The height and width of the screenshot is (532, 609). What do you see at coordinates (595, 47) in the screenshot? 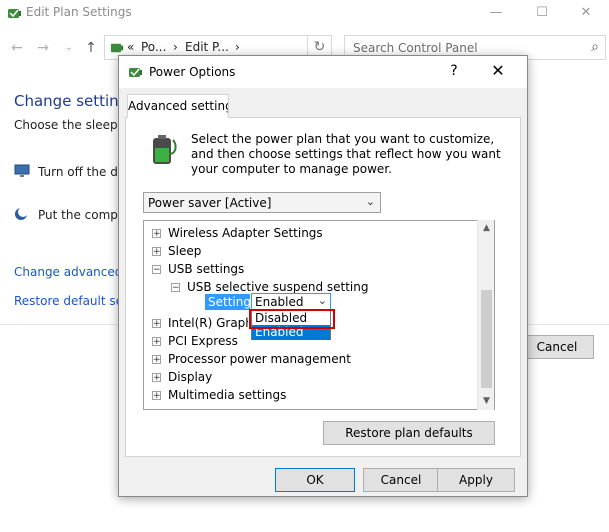
I see `search-icon: ⌕` at bounding box center [595, 47].